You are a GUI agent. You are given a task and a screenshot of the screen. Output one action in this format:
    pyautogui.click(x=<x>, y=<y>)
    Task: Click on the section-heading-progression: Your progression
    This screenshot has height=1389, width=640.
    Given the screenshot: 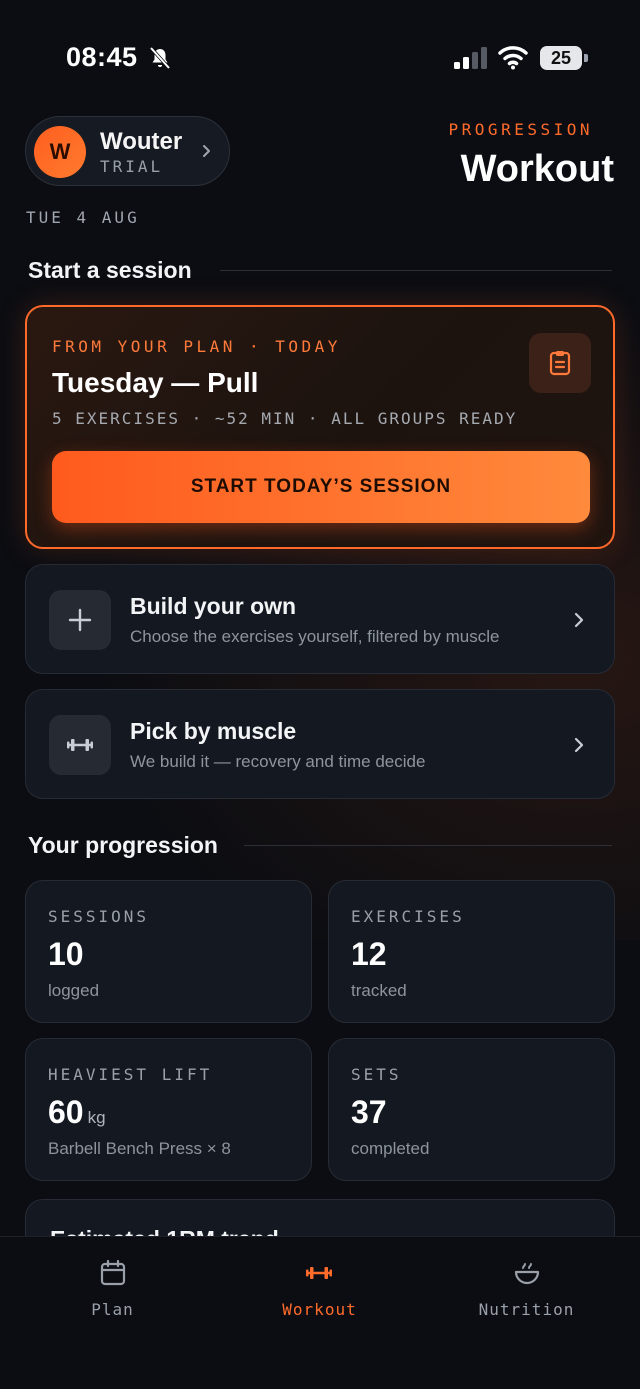 What is the action you would take?
    pyautogui.click(x=123, y=845)
    